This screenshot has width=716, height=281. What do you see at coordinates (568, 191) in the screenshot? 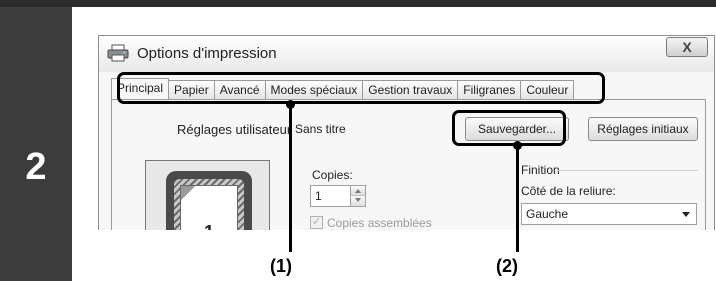
I see `binding-side-label: Côté de la reliure:` at bounding box center [568, 191].